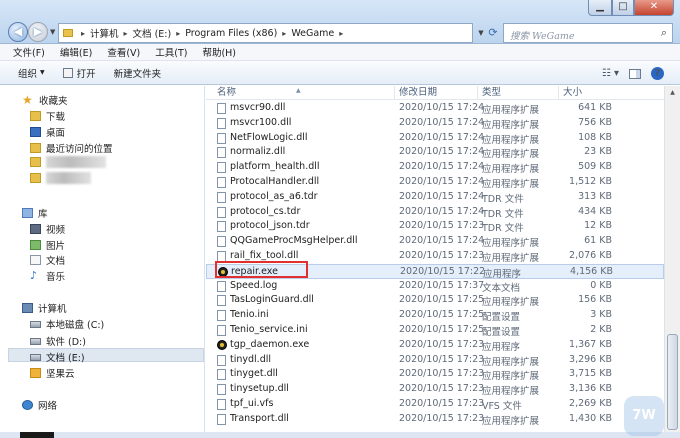 This screenshot has width=680, height=438. What do you see at coordinates (249, 315) in the screenshot?
I see `file-name: Tenio.ini` at bounding box center [249, 315].